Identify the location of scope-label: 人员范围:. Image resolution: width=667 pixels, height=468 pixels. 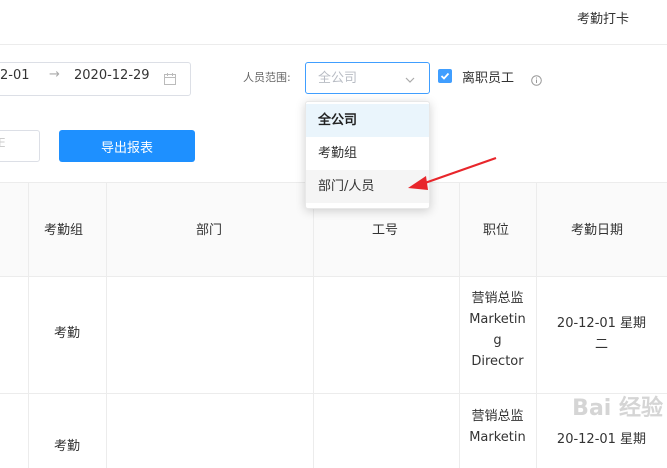
(267, 77).